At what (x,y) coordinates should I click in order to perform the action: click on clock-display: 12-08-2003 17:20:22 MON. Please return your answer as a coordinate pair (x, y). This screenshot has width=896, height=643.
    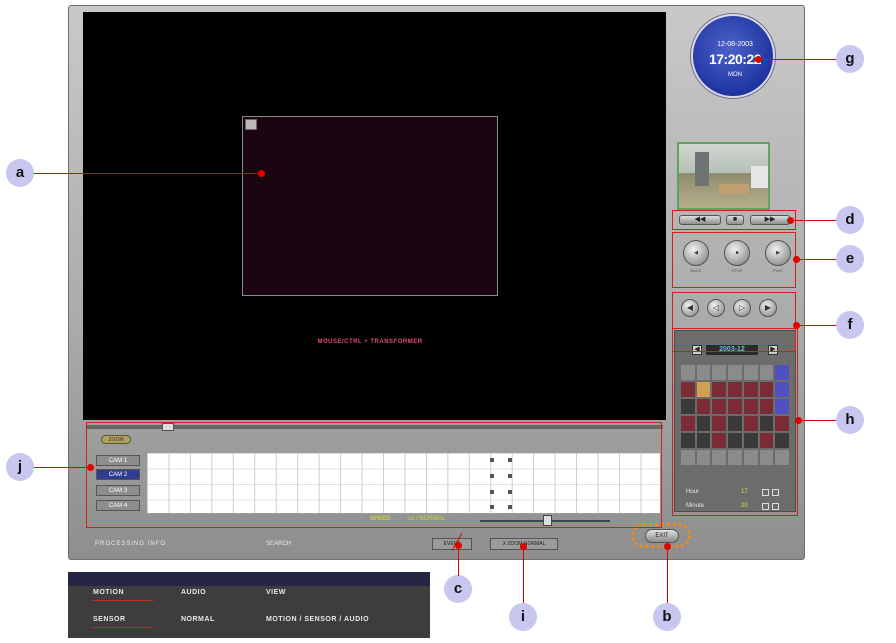
    Looking at the image, I should click on (733, 56).